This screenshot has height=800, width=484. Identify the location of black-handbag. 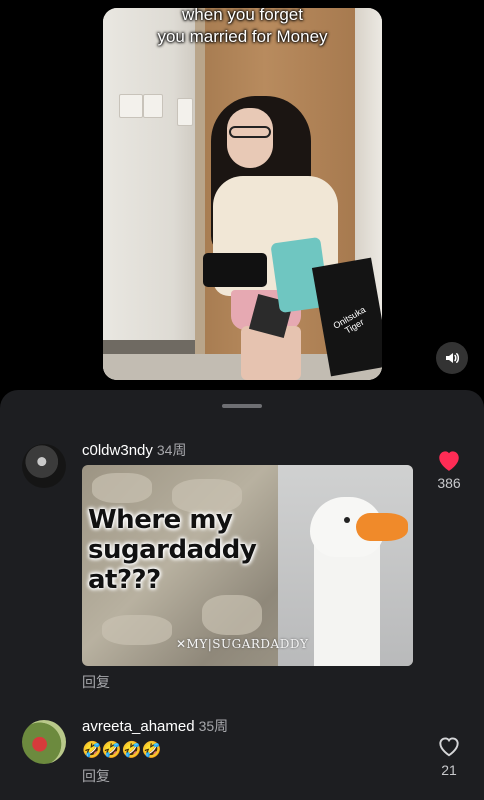
(235, 270).